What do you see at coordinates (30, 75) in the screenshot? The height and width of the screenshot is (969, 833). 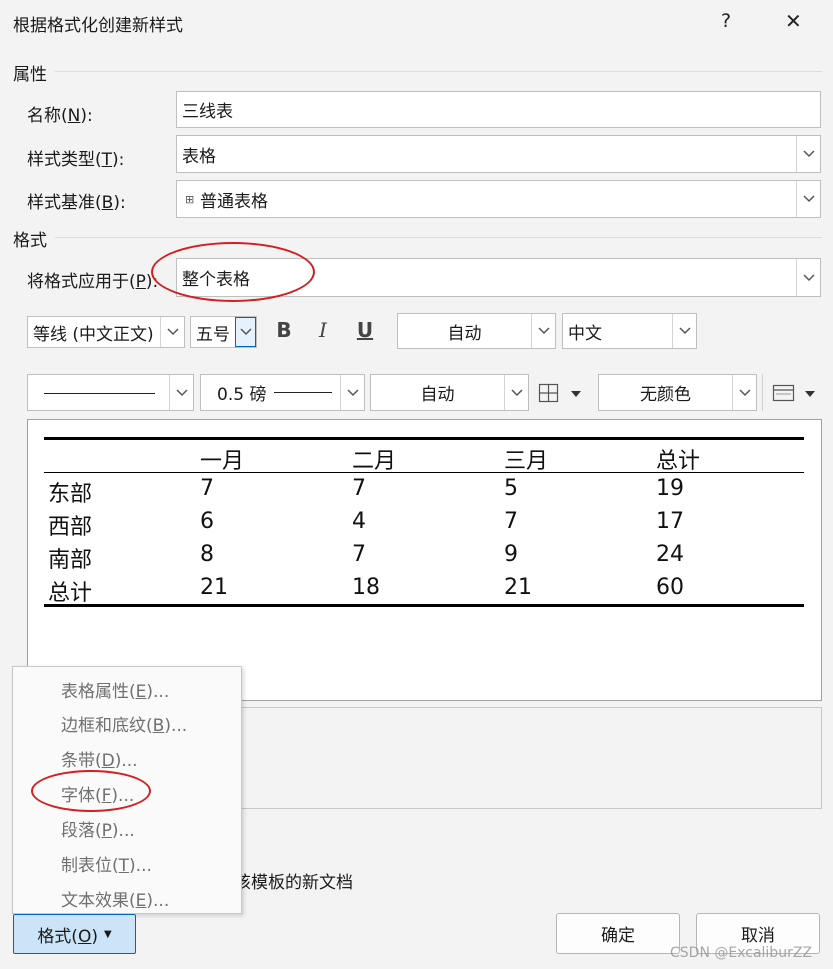 I see `properties-heading: 属性` at bounding box center [30, 75].